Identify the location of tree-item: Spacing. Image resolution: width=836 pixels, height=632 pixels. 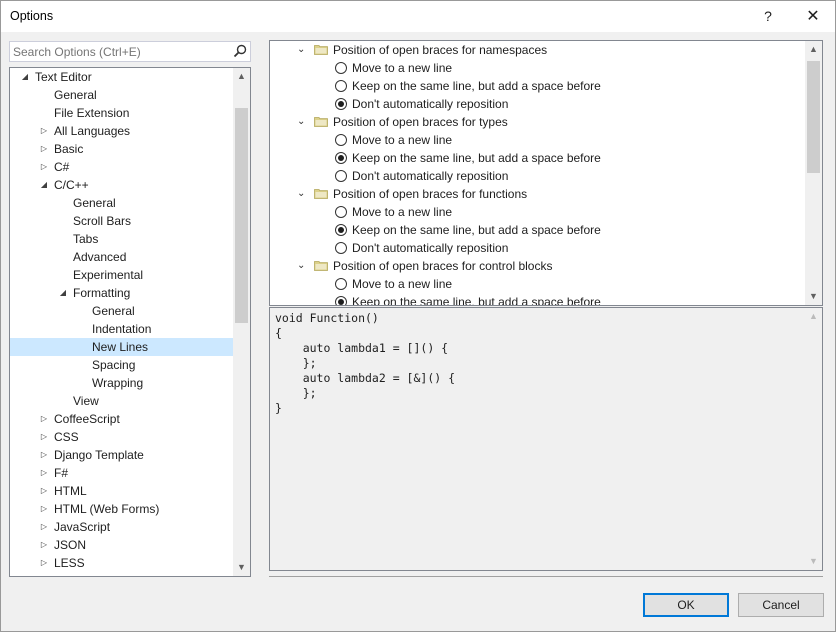
(122, 365).